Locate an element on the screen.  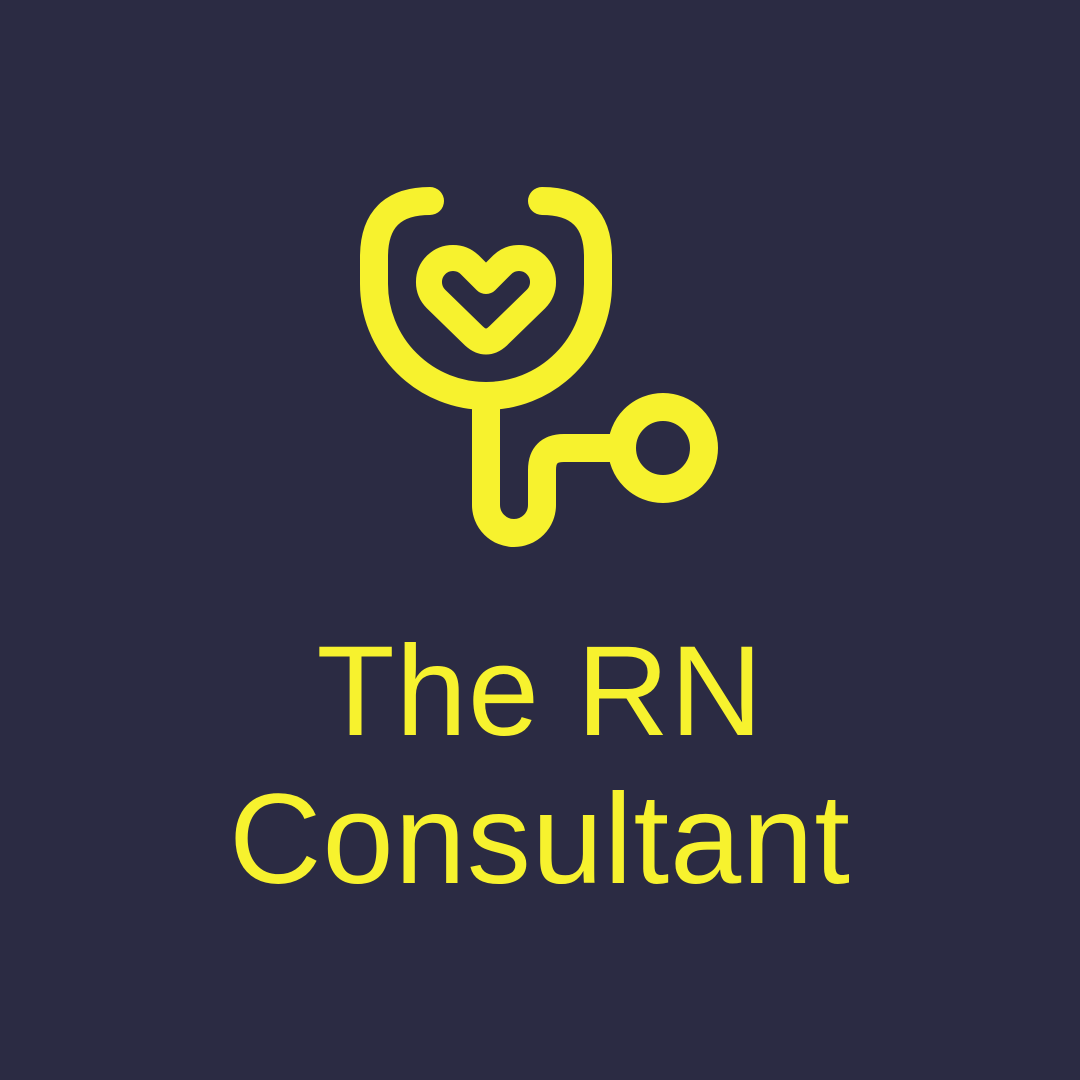
stethoscope-earpieces is located at coordinates (486, 298).